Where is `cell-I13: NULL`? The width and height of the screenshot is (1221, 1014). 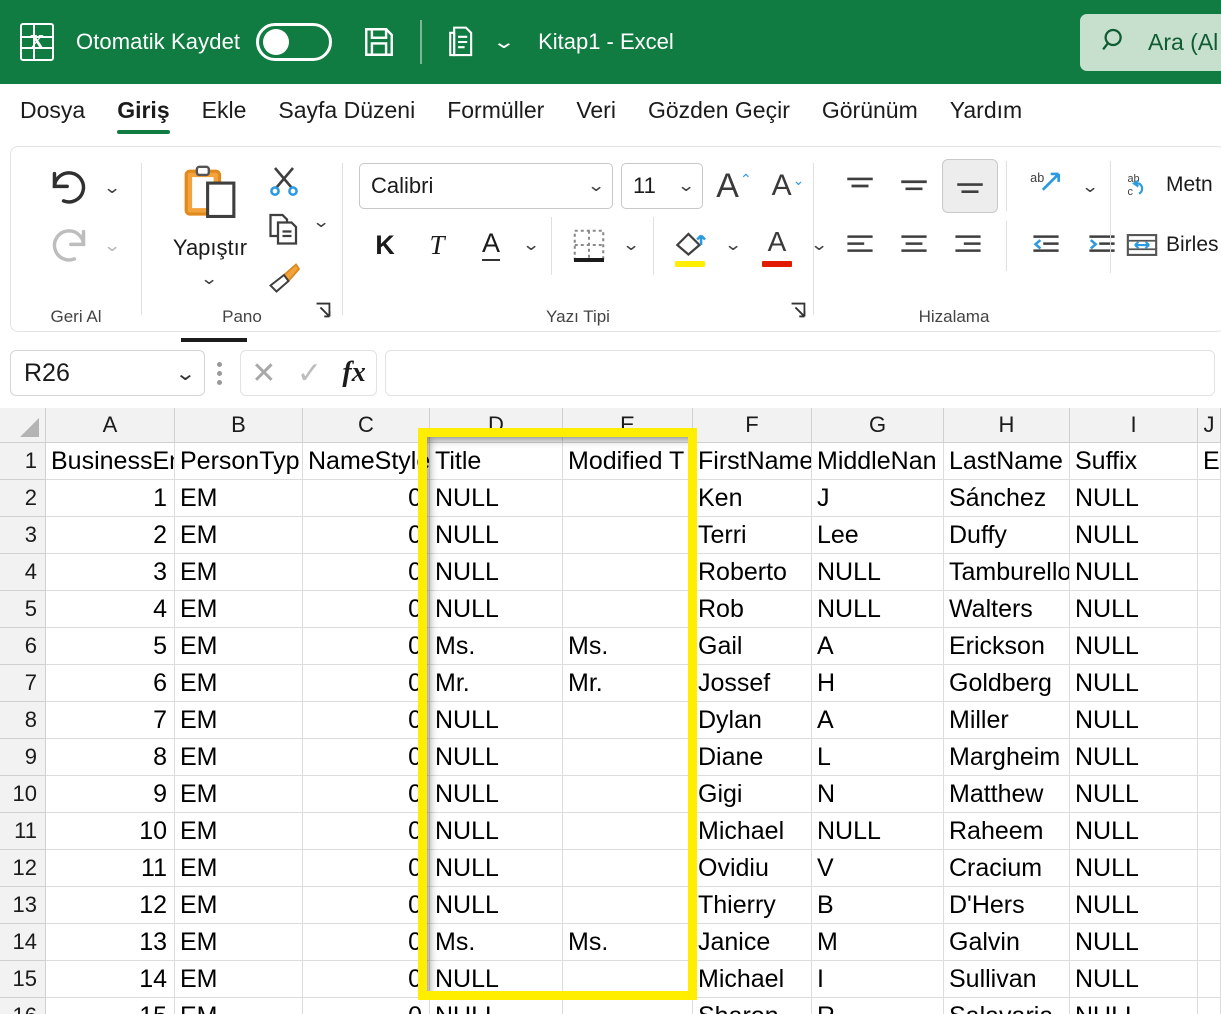
cell-I13: NULL is located at coordinates (1134, 905).